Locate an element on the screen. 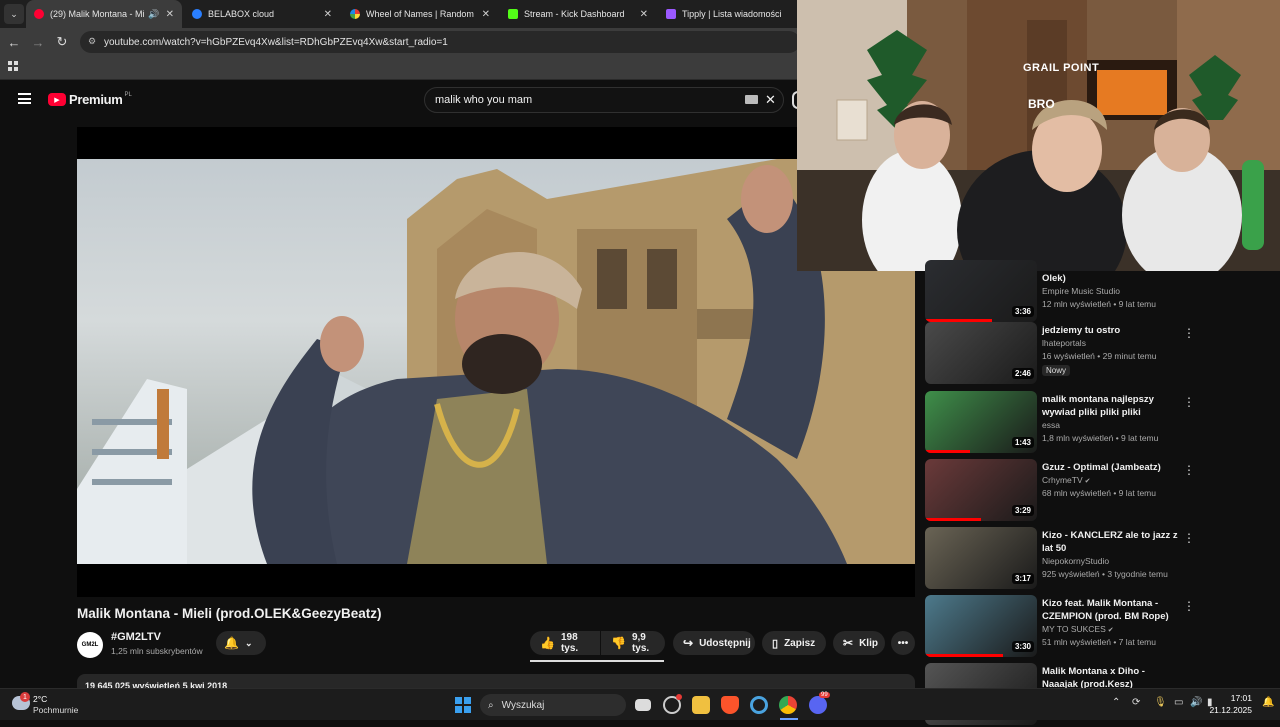 Image resolution: width=1280 pixels, height=727 pixels. duration-badge: 3:17 is located at coordinates (1022, 578).